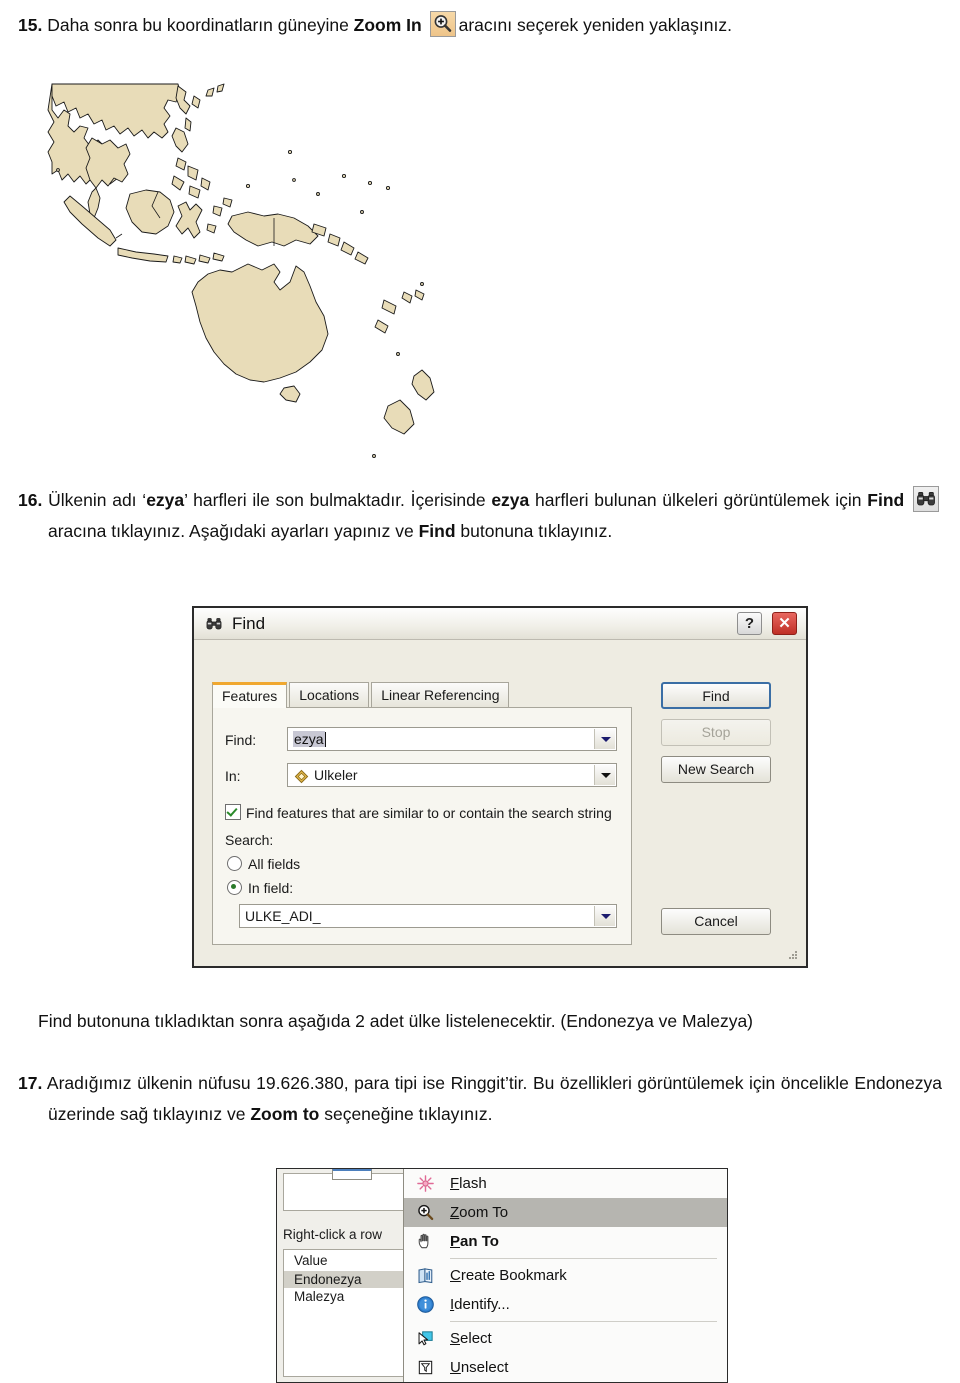  I want to click on results-top-box, so click(344, 1190).